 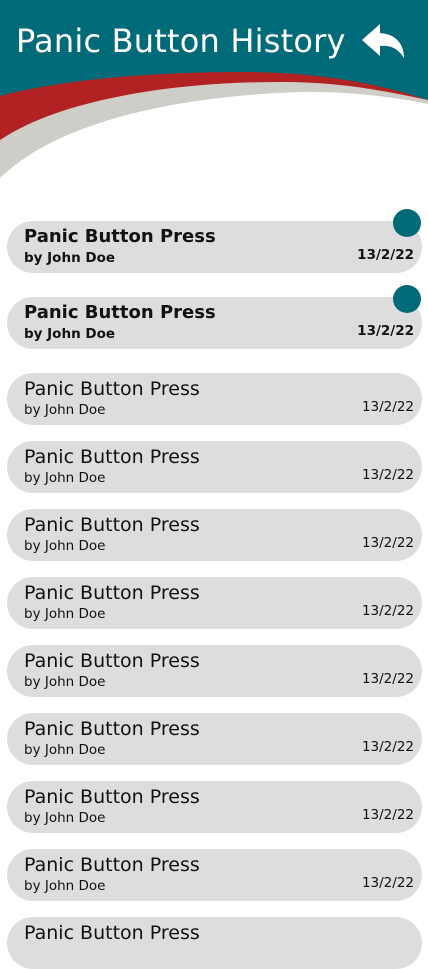 I want to click on reply-arrow-icon, so click(x=383, y=41).